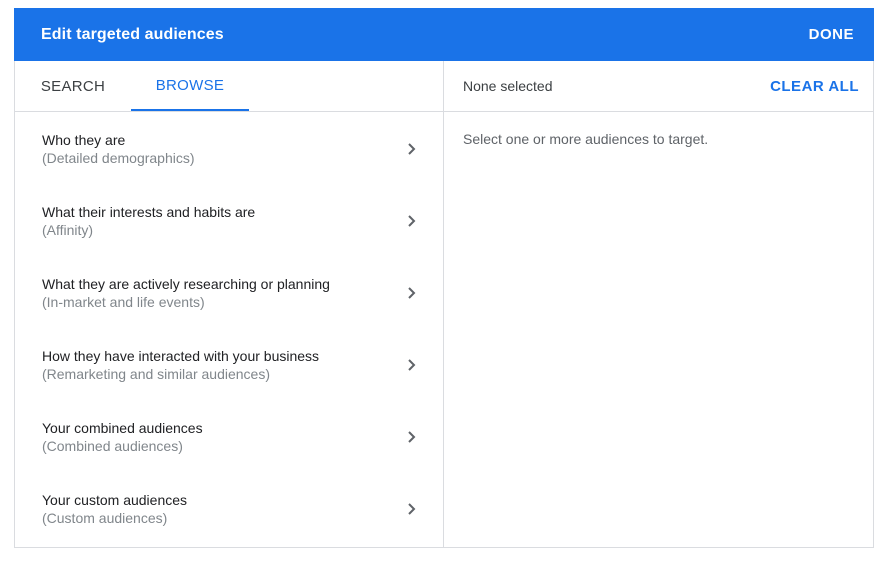 This screenshot has height=563, width=888. I want to click on empty-selection-message: Select one or more audiences to target., so click(586, 139).